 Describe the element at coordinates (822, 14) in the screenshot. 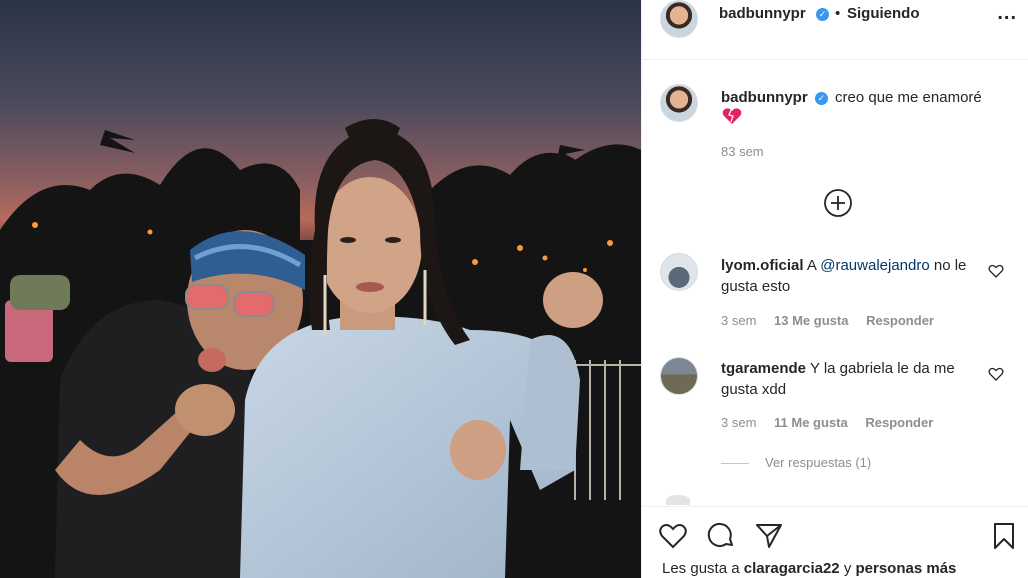

I see `verified-badge-icon: ✓` at that location.